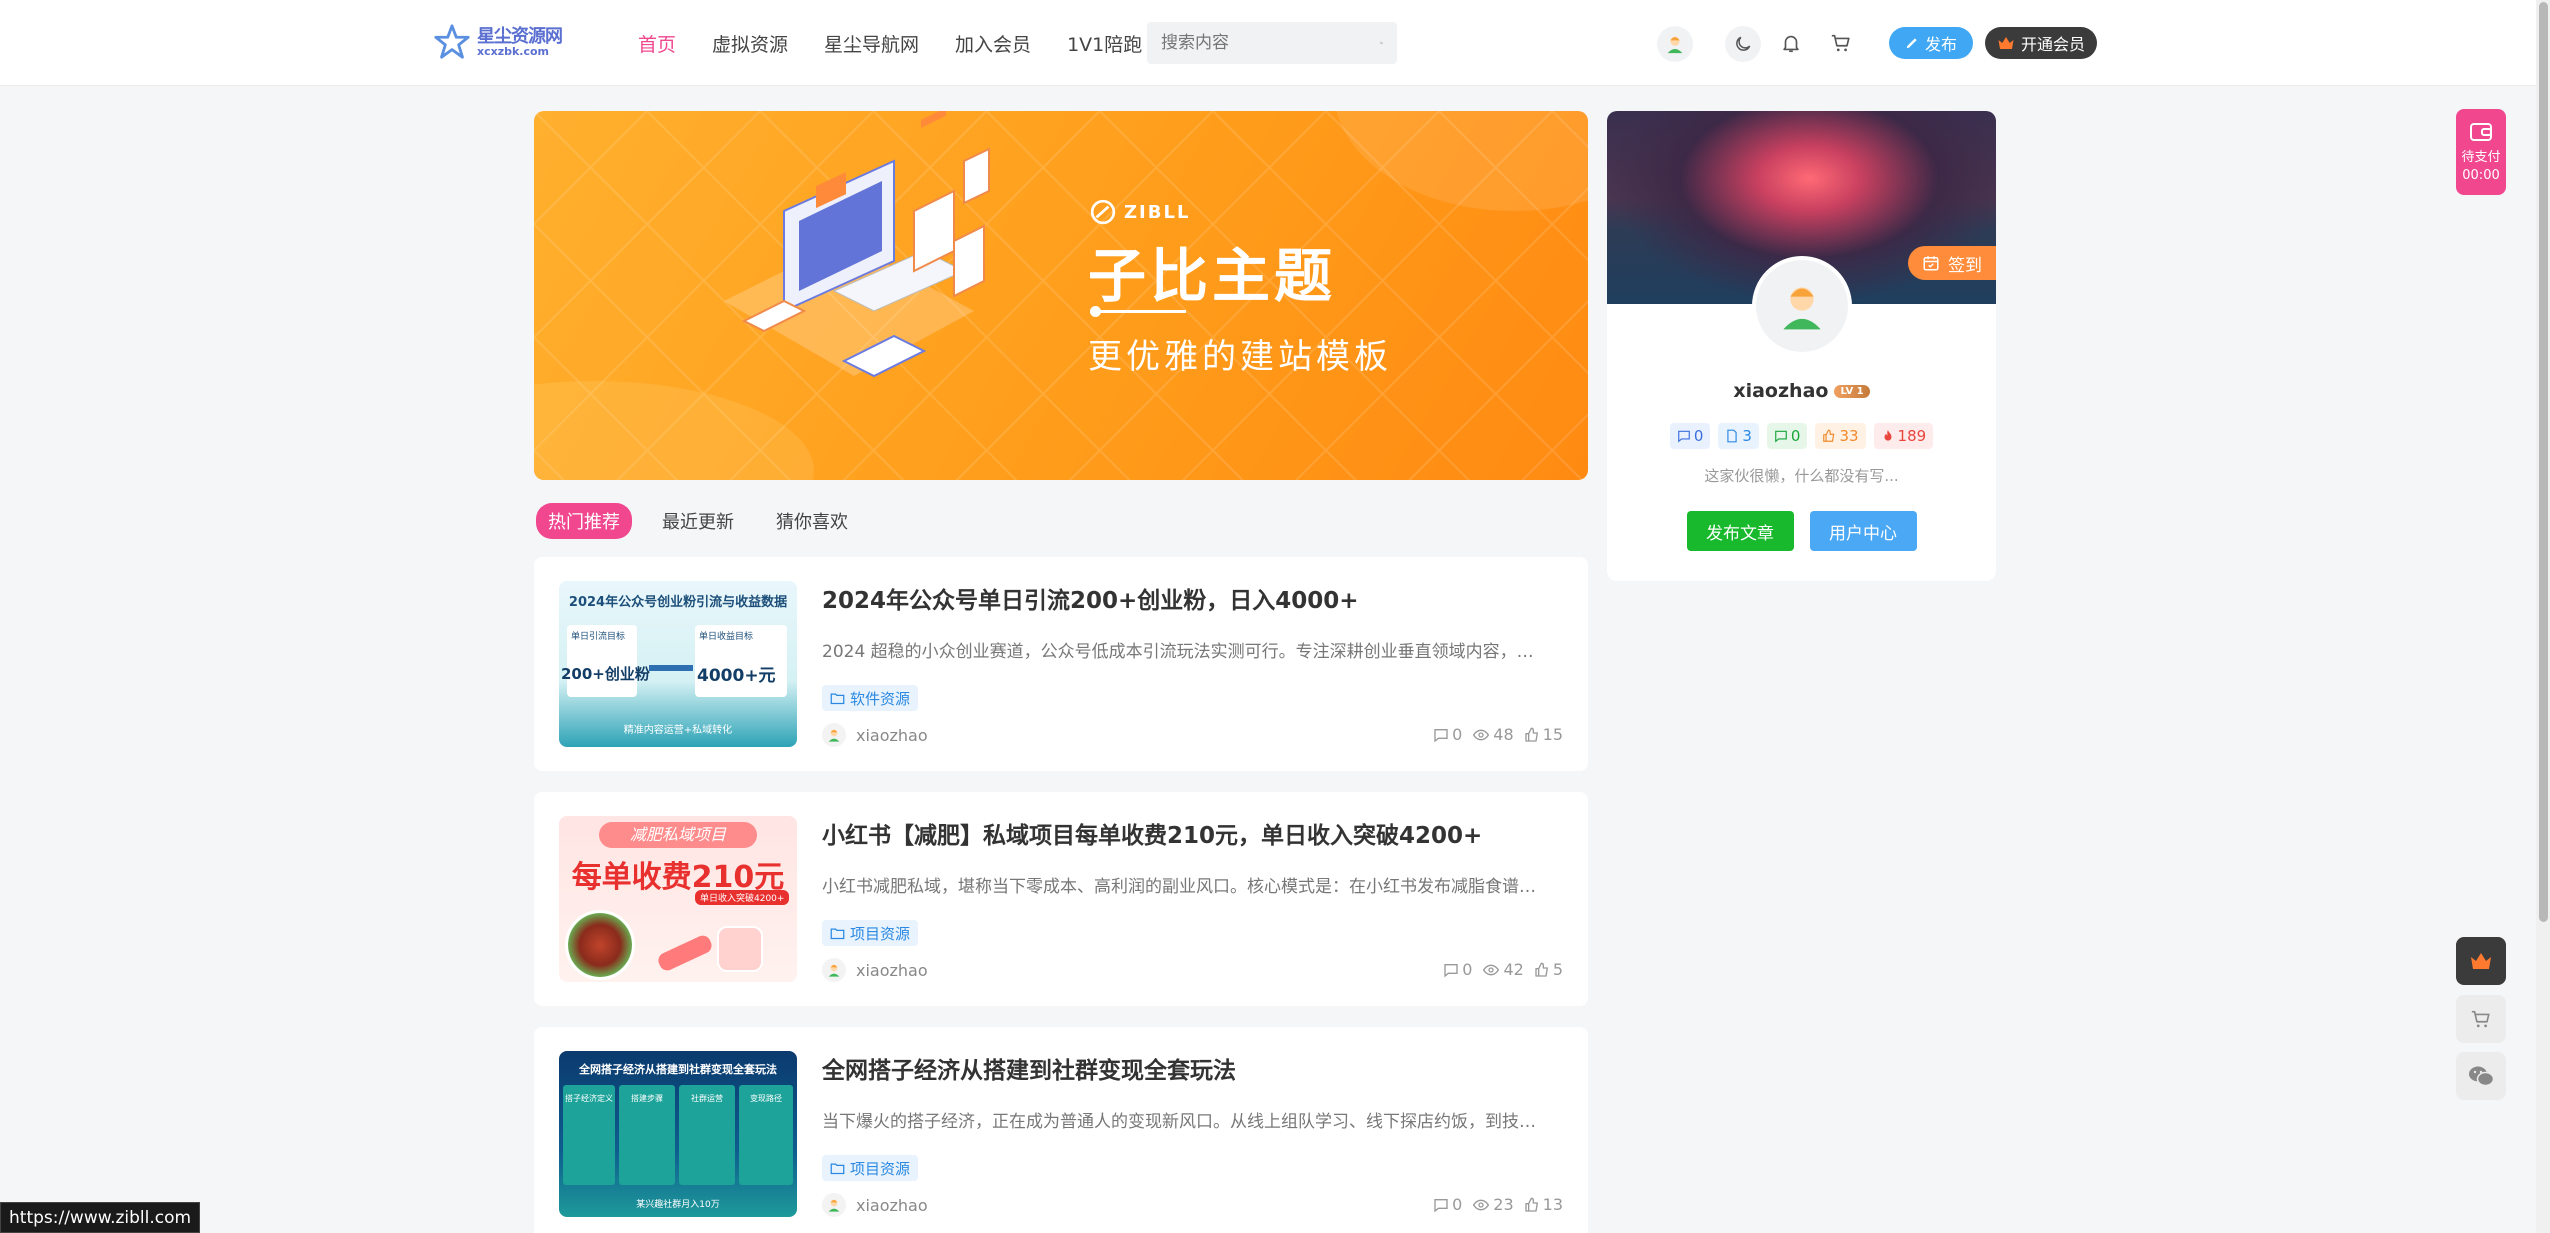  What do you see at coordinates (584, 521) in the screenshot?
I see `tab-hot: 热门推荐` at bounding box center [584, 521].